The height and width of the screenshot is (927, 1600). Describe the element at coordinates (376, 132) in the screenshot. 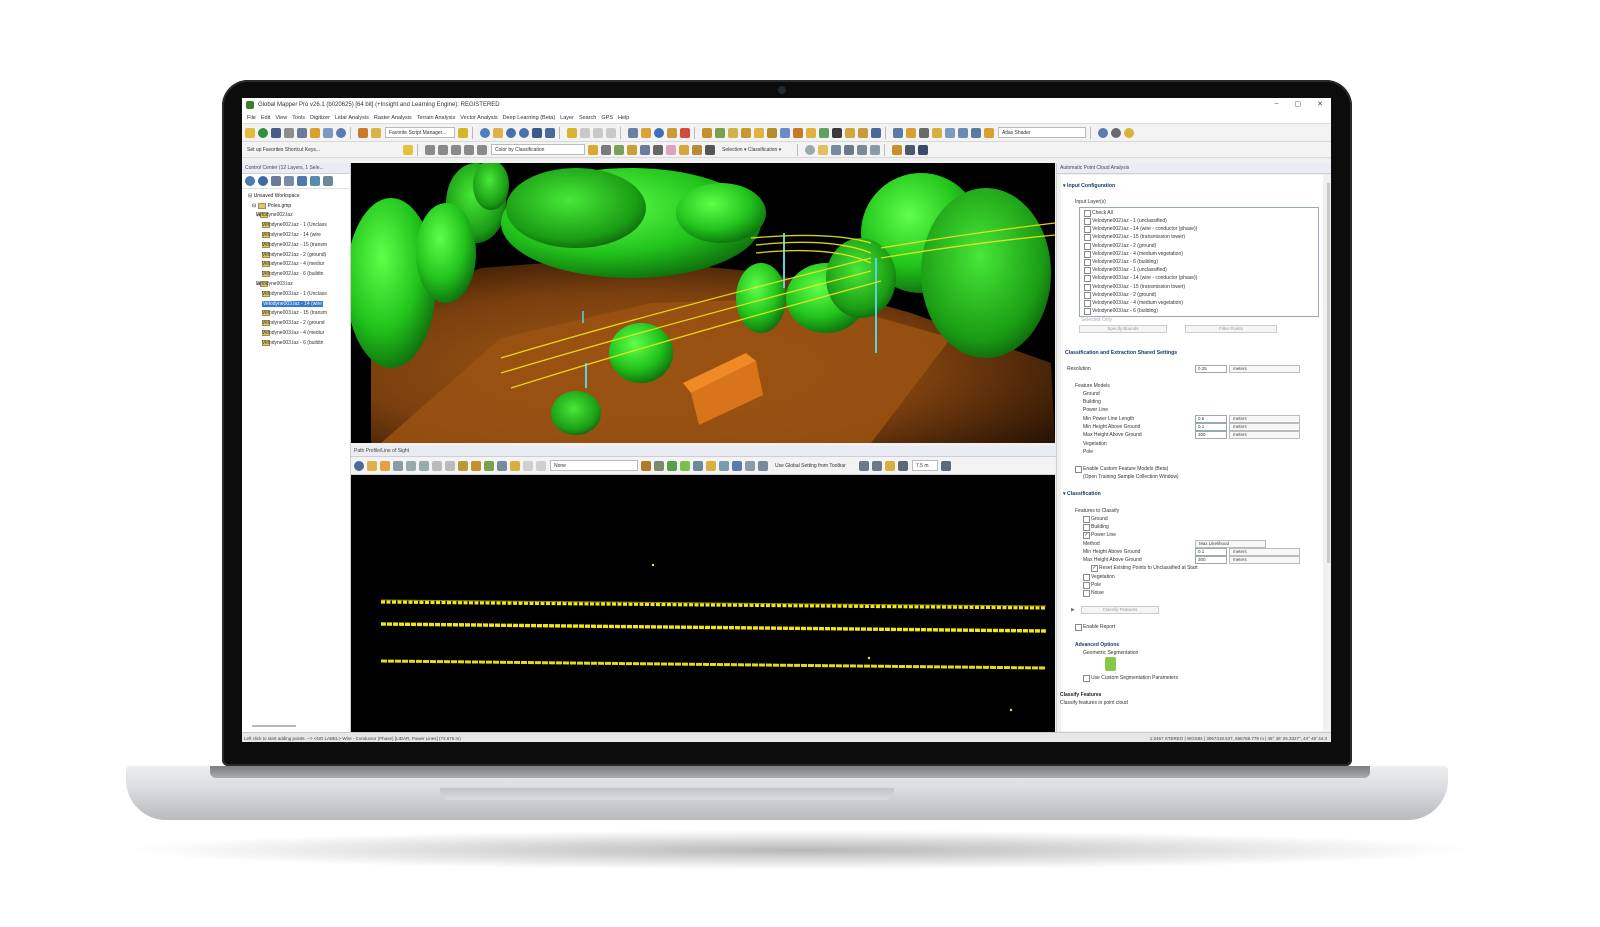

I see `run-script-icon` at that location.